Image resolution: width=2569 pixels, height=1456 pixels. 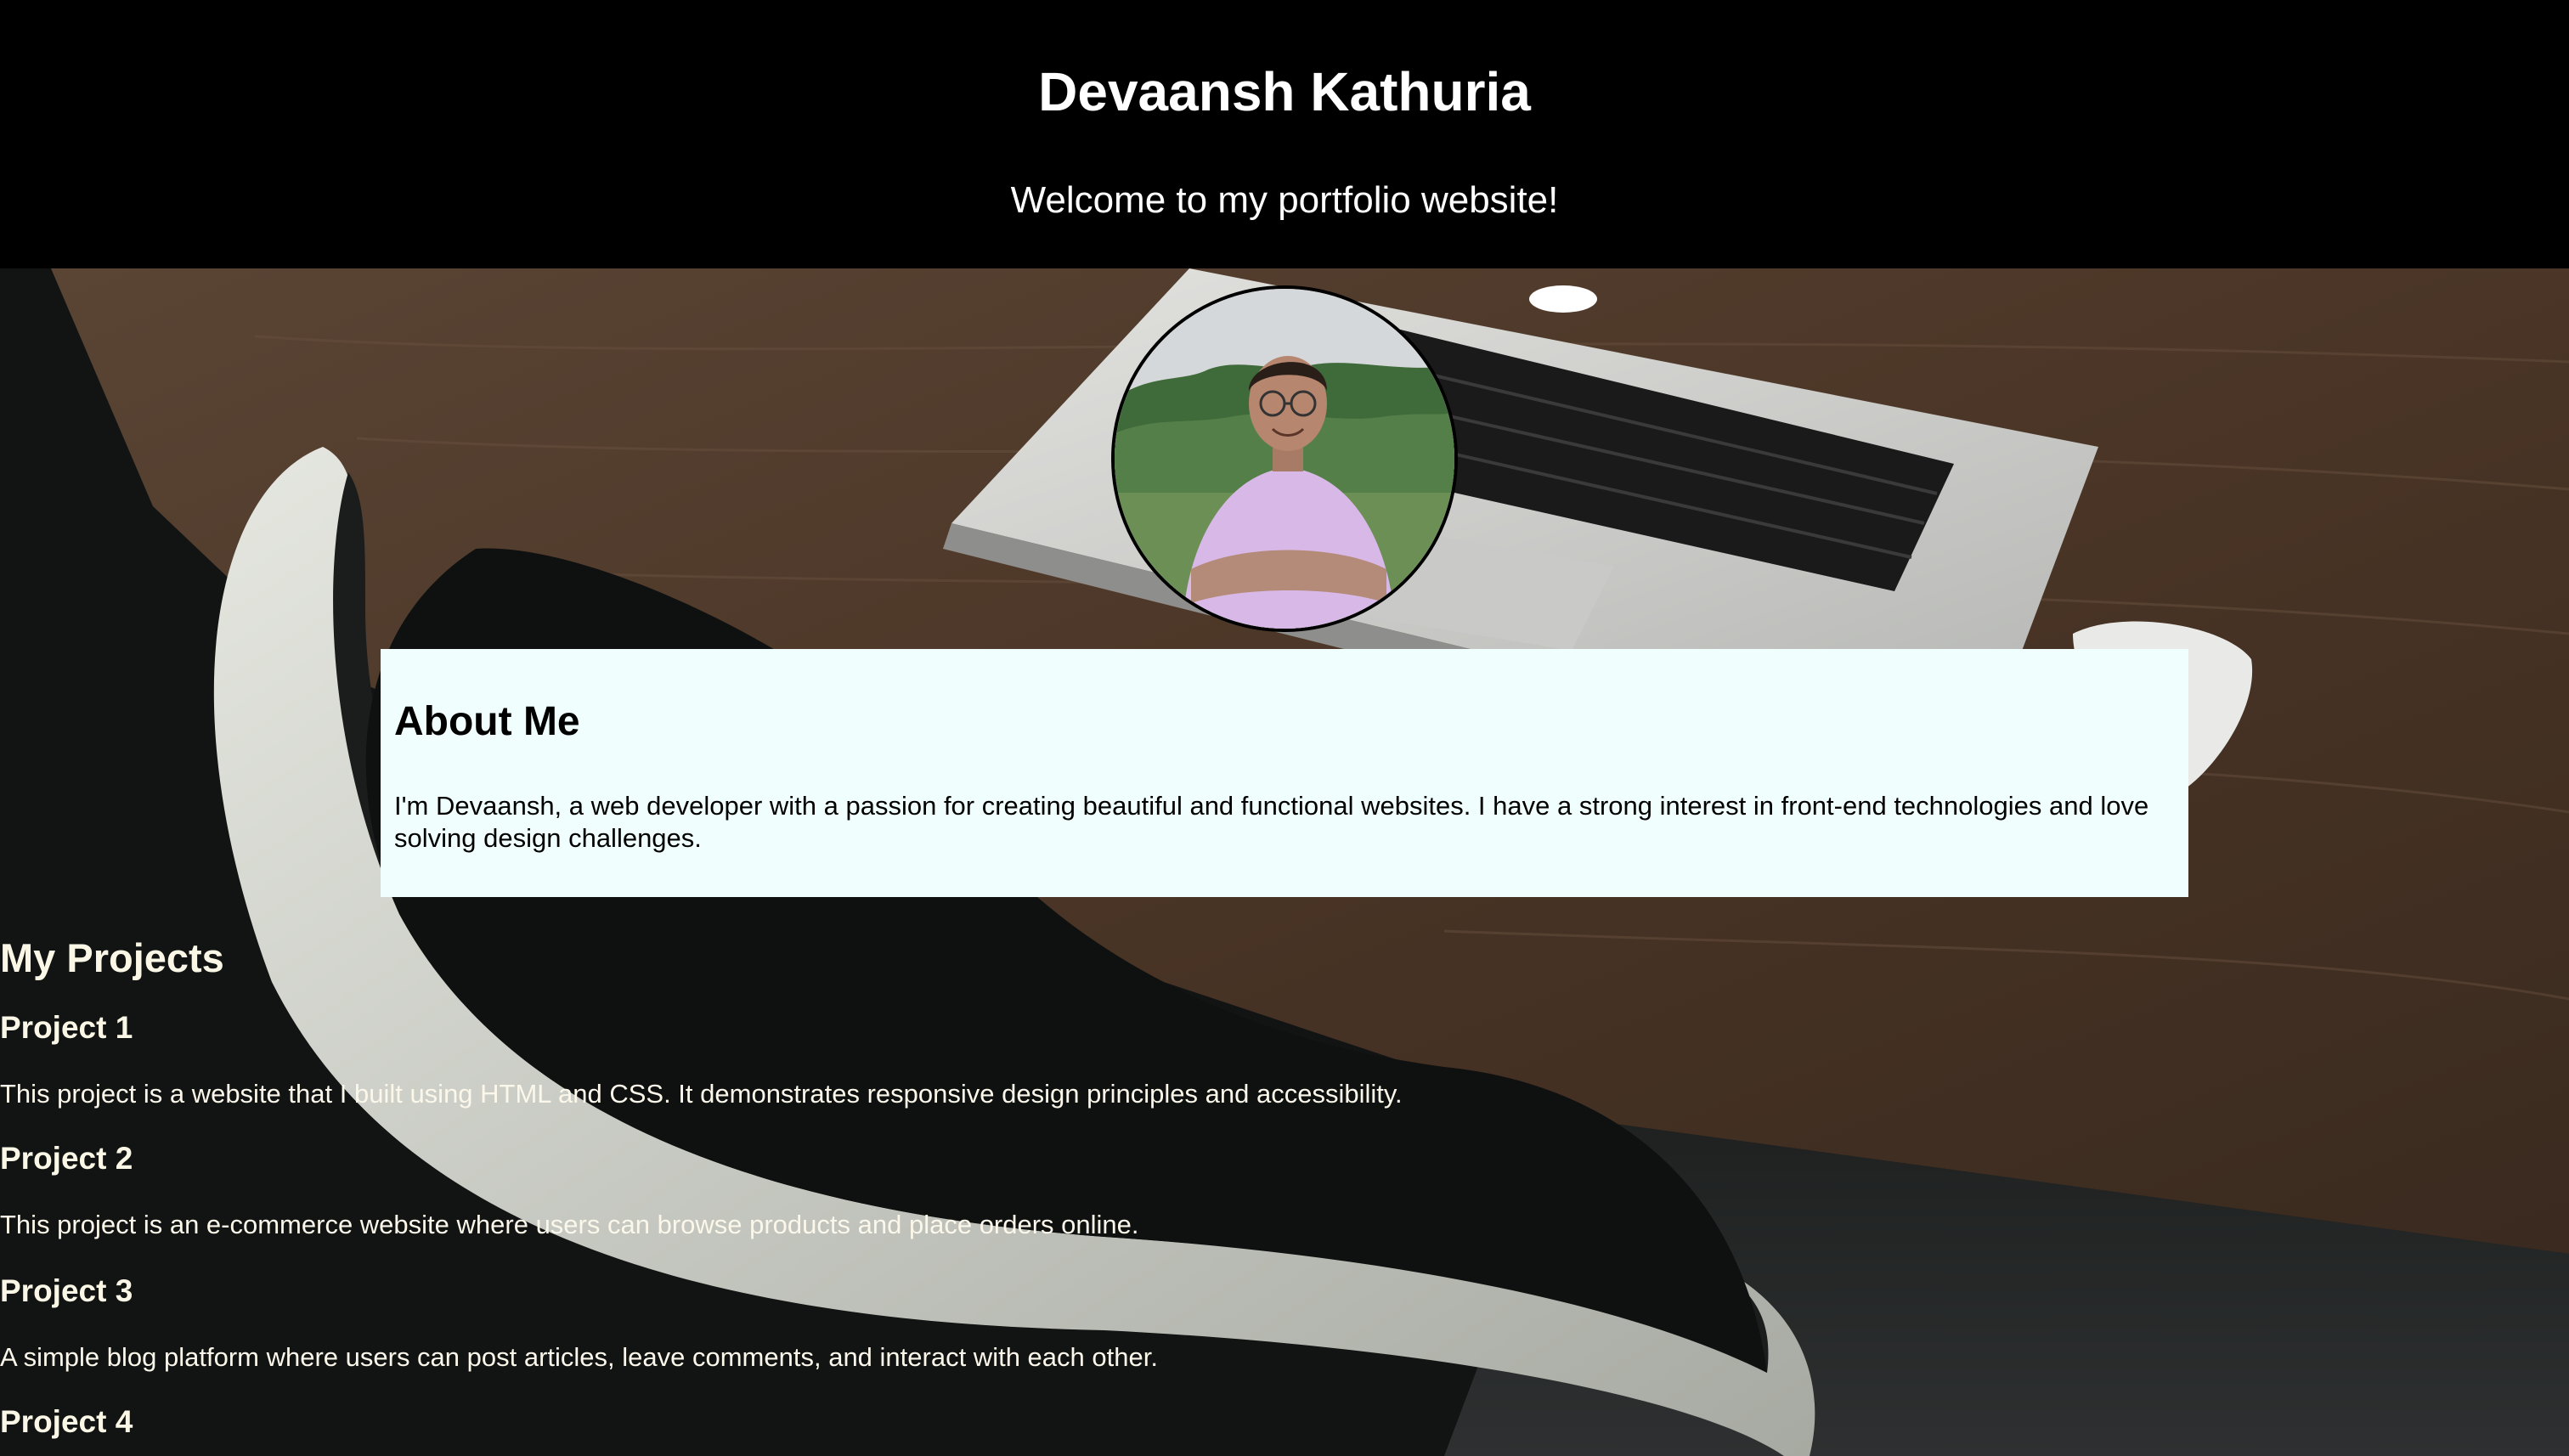 What do you see at coordinates (1284, 200) in the screenshot?
I see `site-tagline: Welcome to my portfolio website!` at bounding box center [1284, 200].